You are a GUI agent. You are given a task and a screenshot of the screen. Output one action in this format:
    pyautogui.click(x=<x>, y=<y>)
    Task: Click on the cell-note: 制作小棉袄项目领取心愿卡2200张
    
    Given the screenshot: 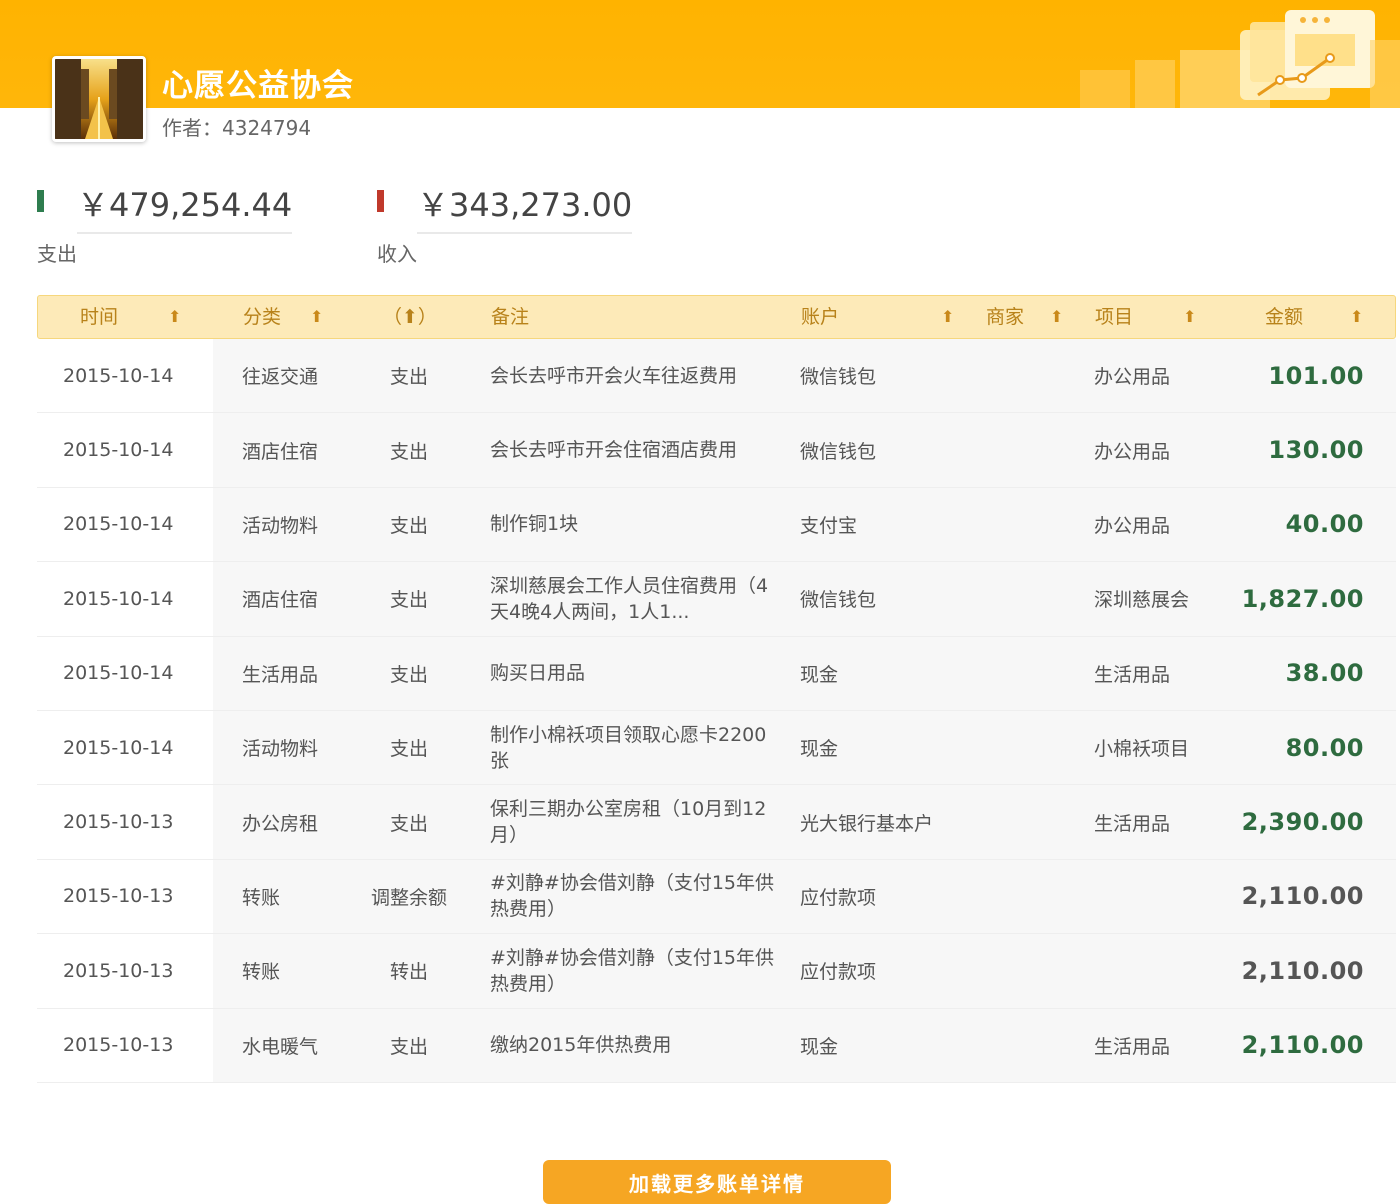 What is the action you would take?
    pyautogui.click(x=628, y=747)
    